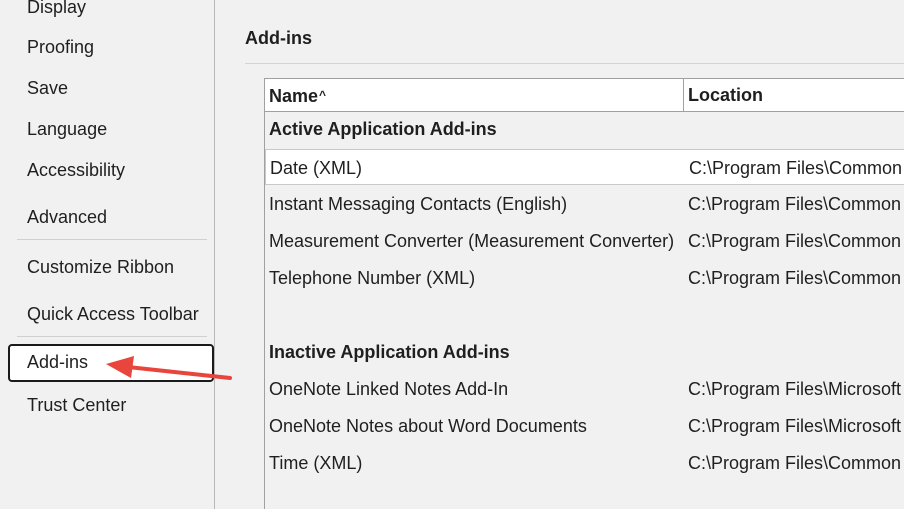 The height and width of the screenshot is (509, 904). I want to click on table-row: Time (XML) C:\Program Files\Common, so click(584, 463).